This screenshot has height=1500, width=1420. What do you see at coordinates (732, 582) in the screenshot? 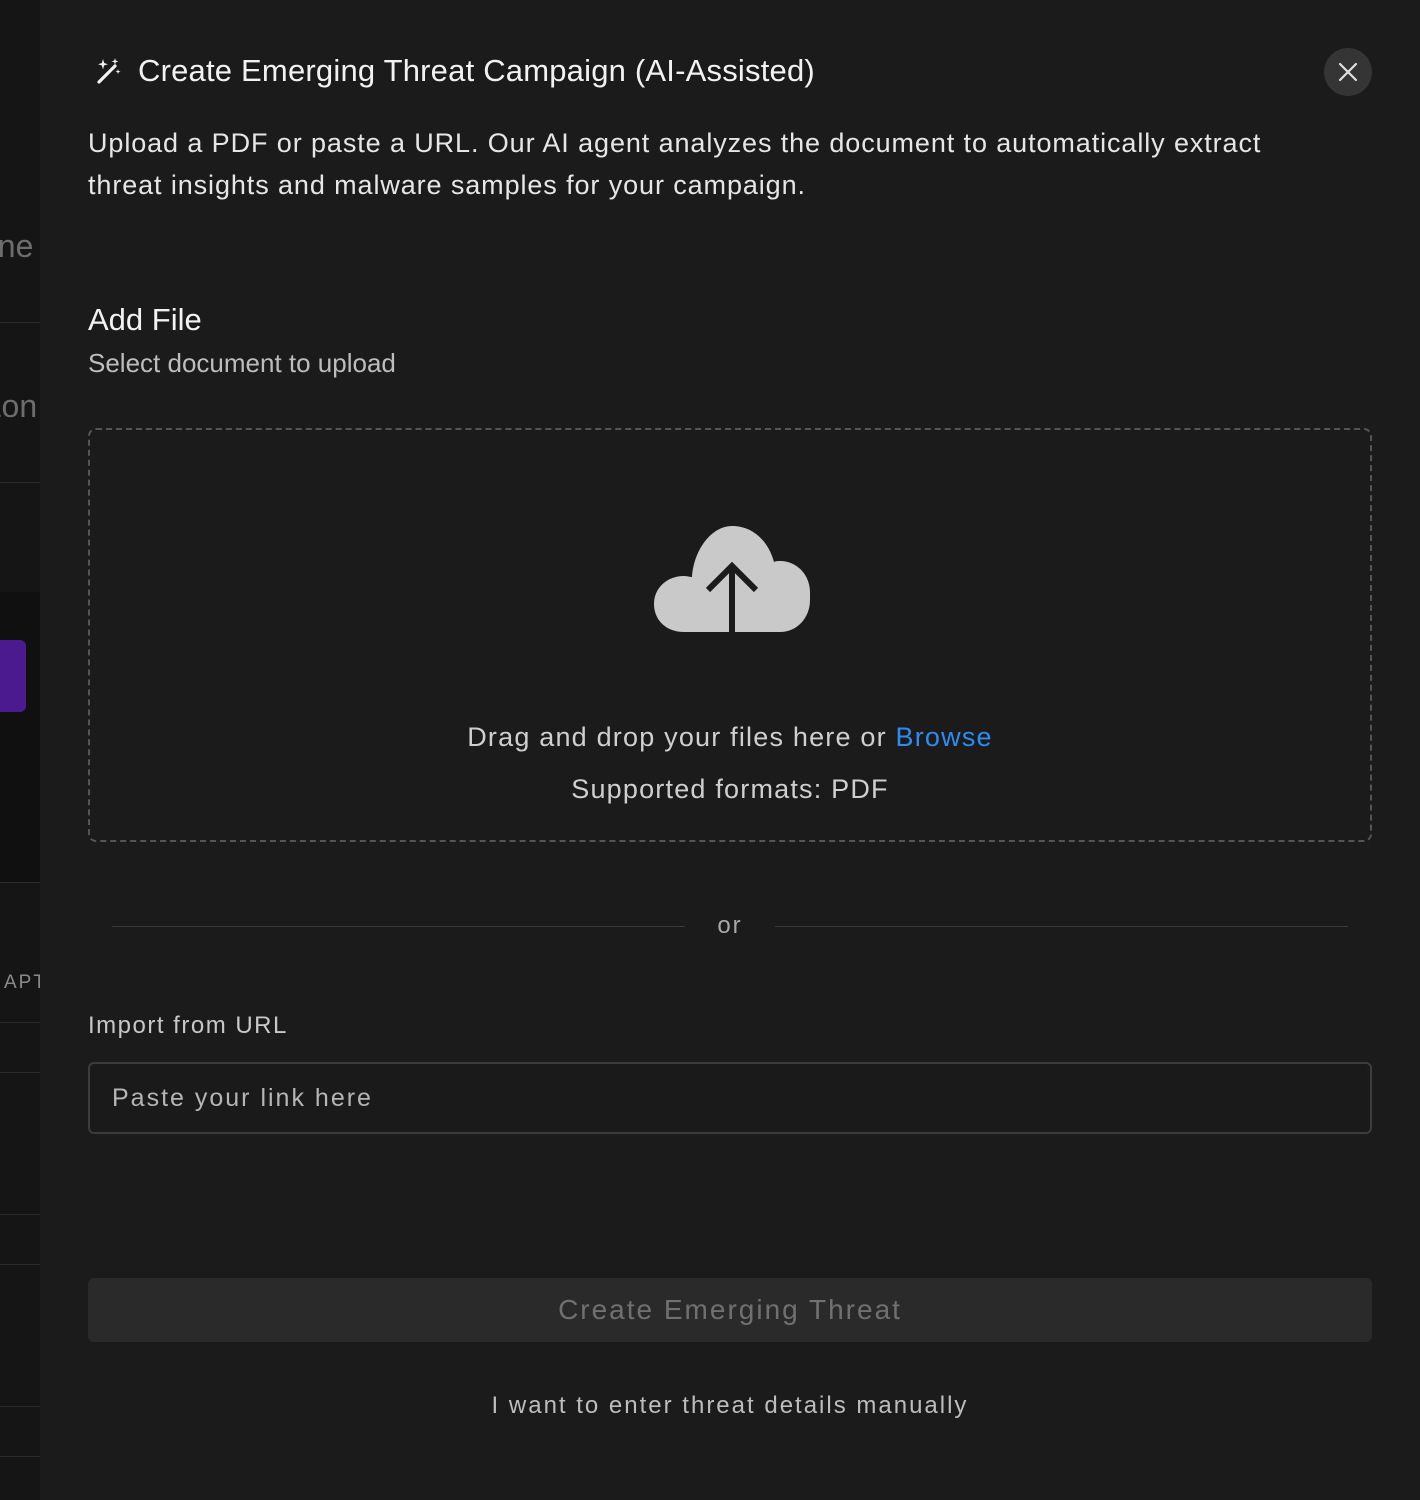
I see `cloud-upload-icon` at bounding box center [732, 582].